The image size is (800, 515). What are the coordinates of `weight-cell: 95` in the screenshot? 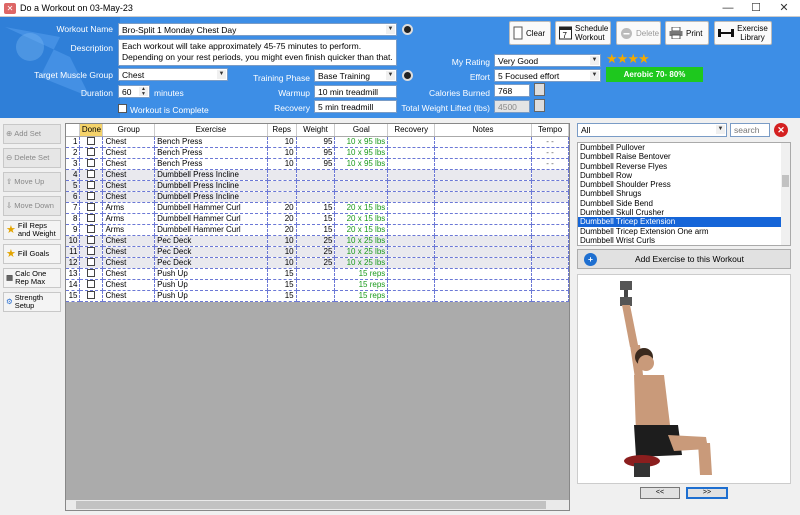 It's located at (316, 153).